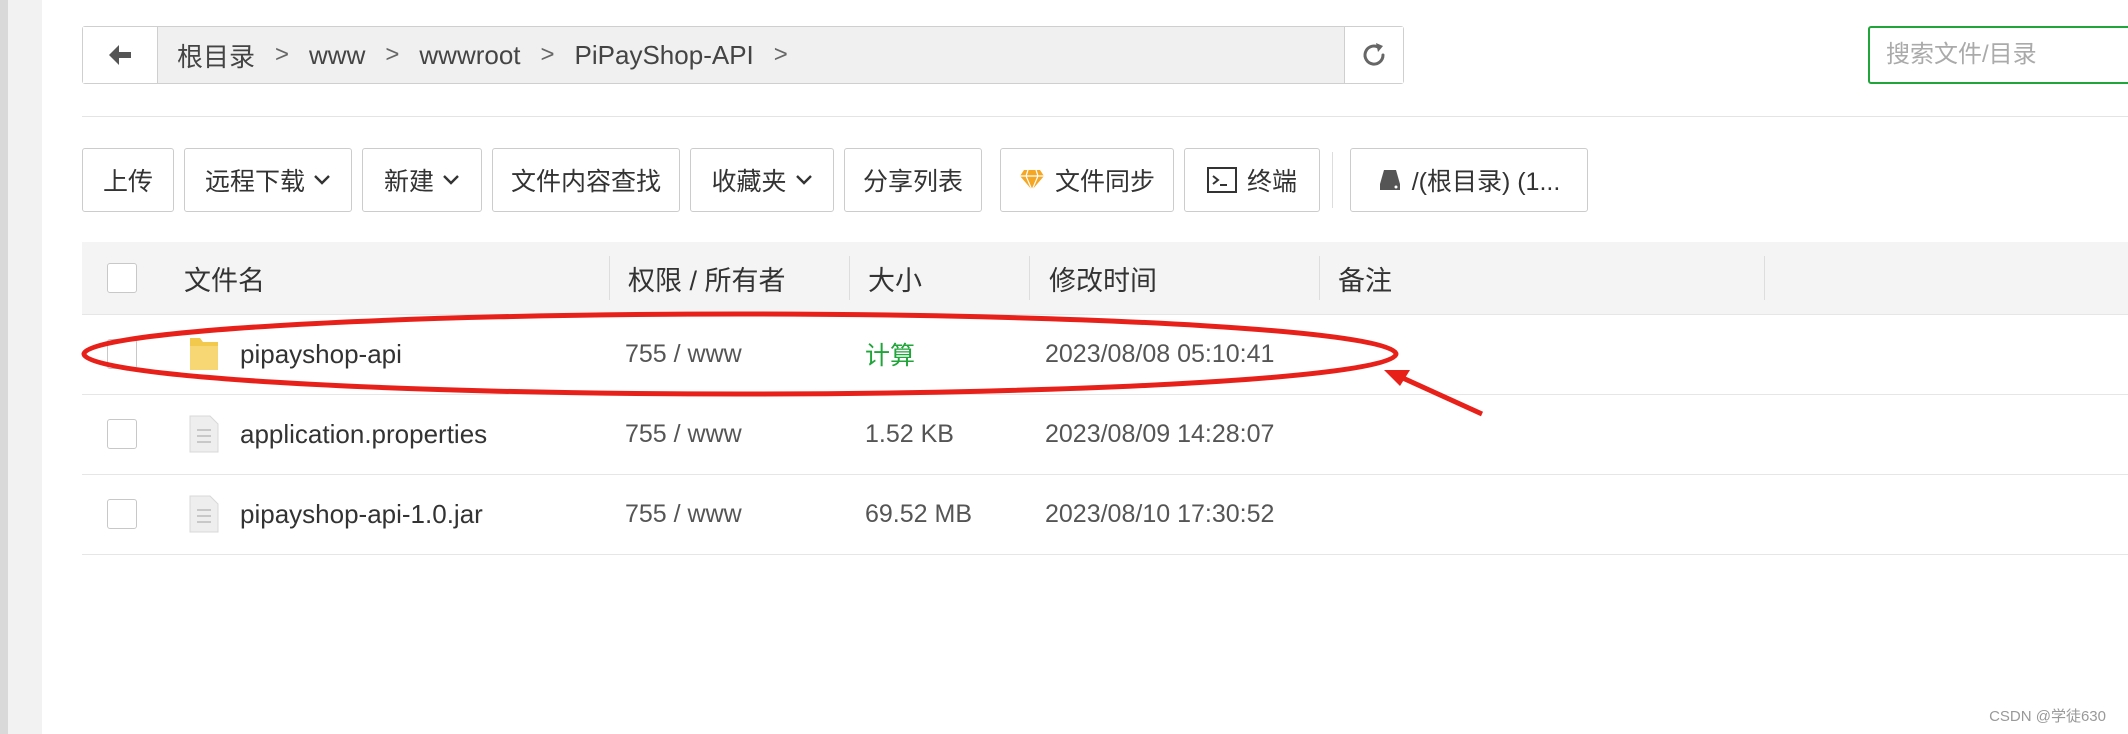 The image size is (2128, 734). Describe the element at coordinates (890, 354) in the screenshot. I see `calculate-size-link: 计算` at that location.